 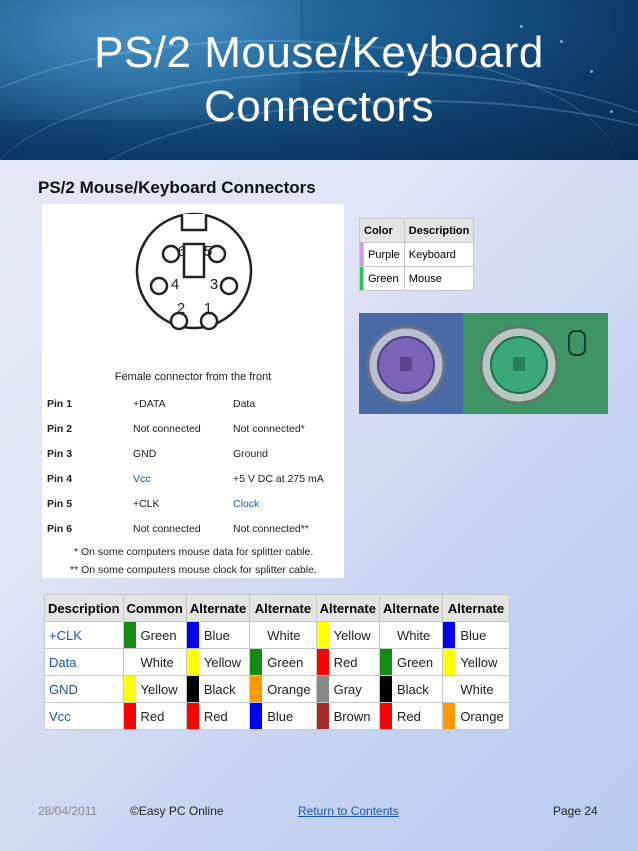 What do you see at coordinates (214, 284) in the screenshot?
I see `pin-number: 3` at bounding box center [214, 284].